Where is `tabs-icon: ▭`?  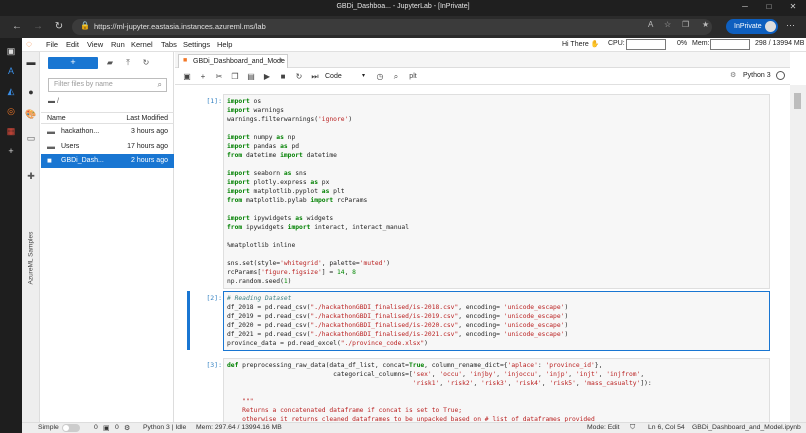
tabs-icon: ▭ is located at coordinates (31, 138).